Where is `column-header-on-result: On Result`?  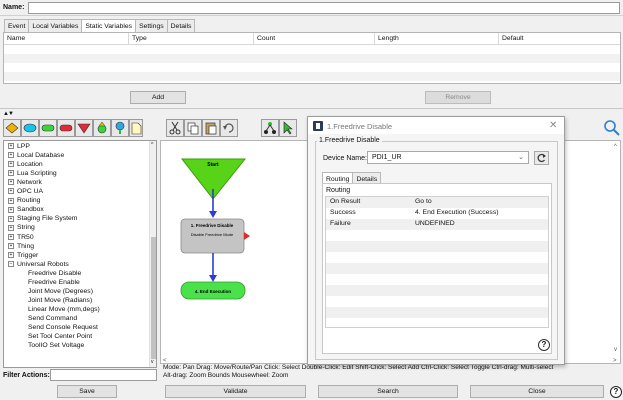 column-header-on-result: On Result is located at coordinates (345, 202).